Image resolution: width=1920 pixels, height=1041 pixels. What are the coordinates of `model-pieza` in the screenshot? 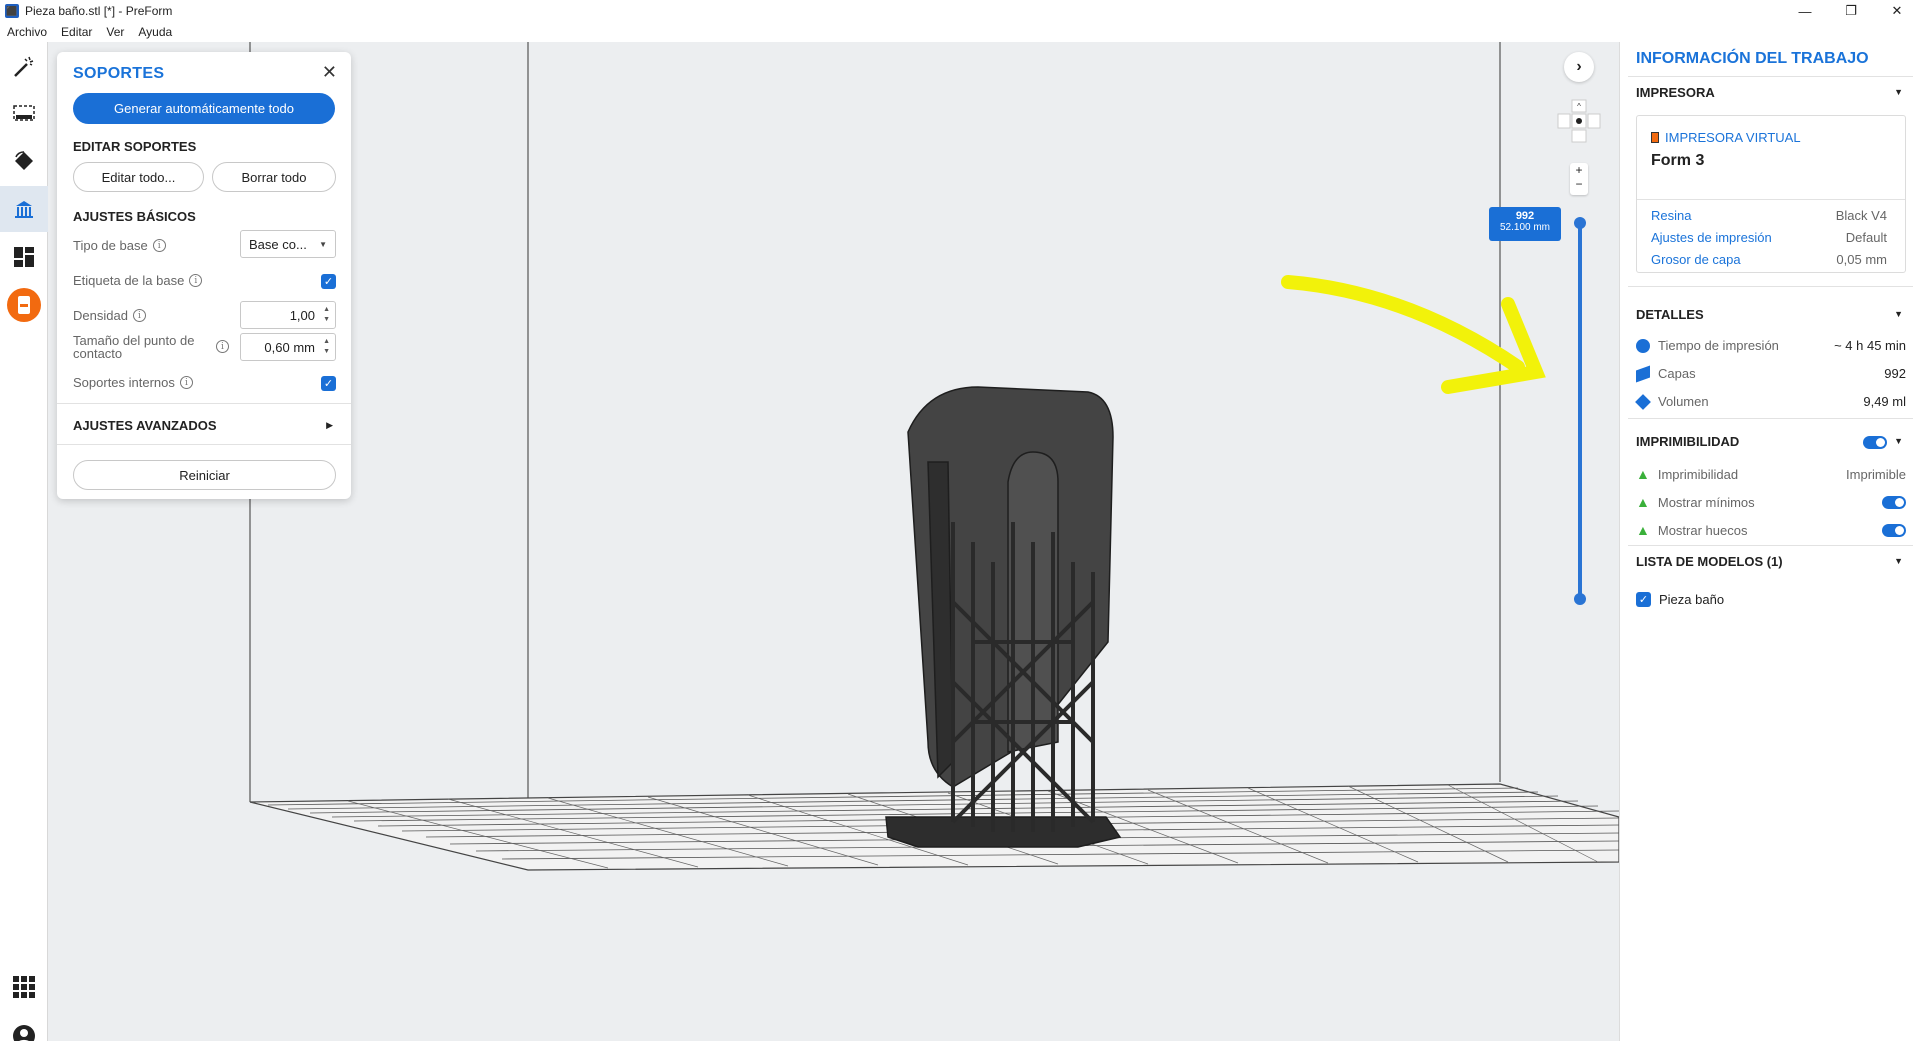 It's located at (1003, 617).